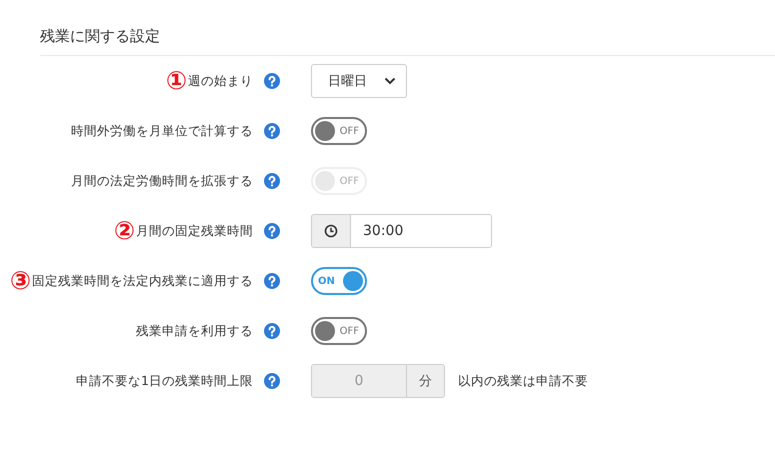 The height and width of the screenshot is (451, 775). Describe the element at coordinates (142, 281) in the screenshot. I see `setting-label: 固定残業時間を法定内残業に適用する` at that location.